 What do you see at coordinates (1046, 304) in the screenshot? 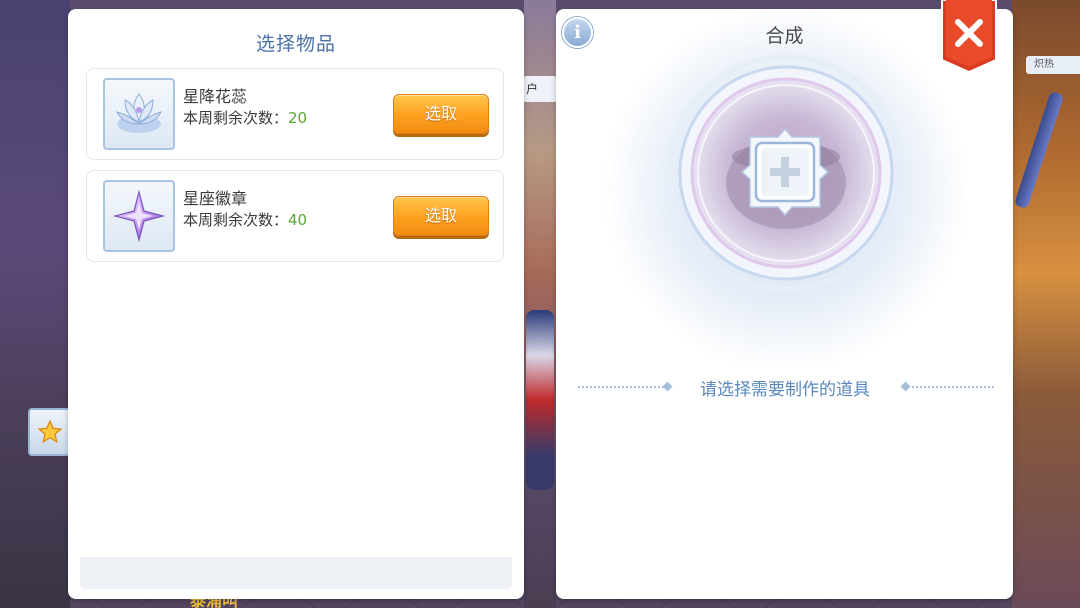
I see `scene-right-wall: 炽热` at bounding box center [1046, 304].